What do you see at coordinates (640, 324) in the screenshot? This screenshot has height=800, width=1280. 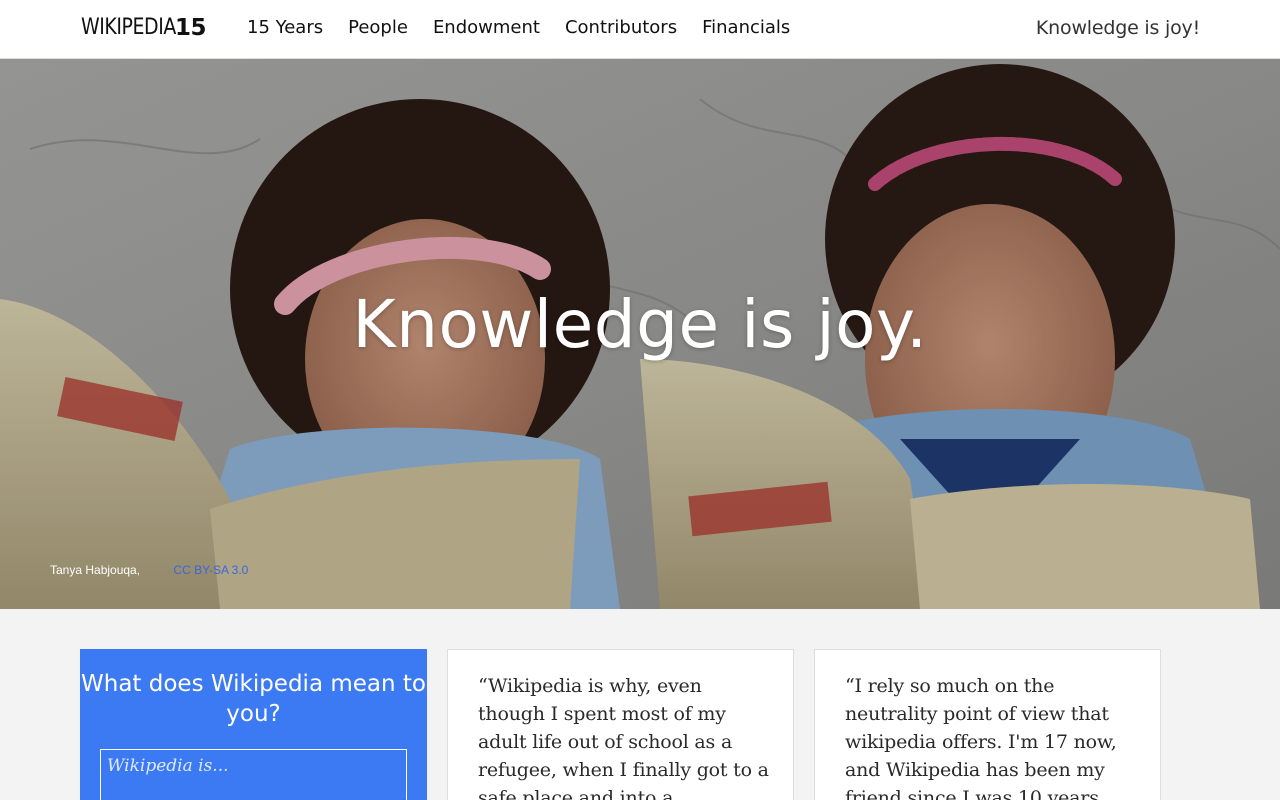 I see `hero-title: Knowledge is joy.` at bounding box center [640, 324].